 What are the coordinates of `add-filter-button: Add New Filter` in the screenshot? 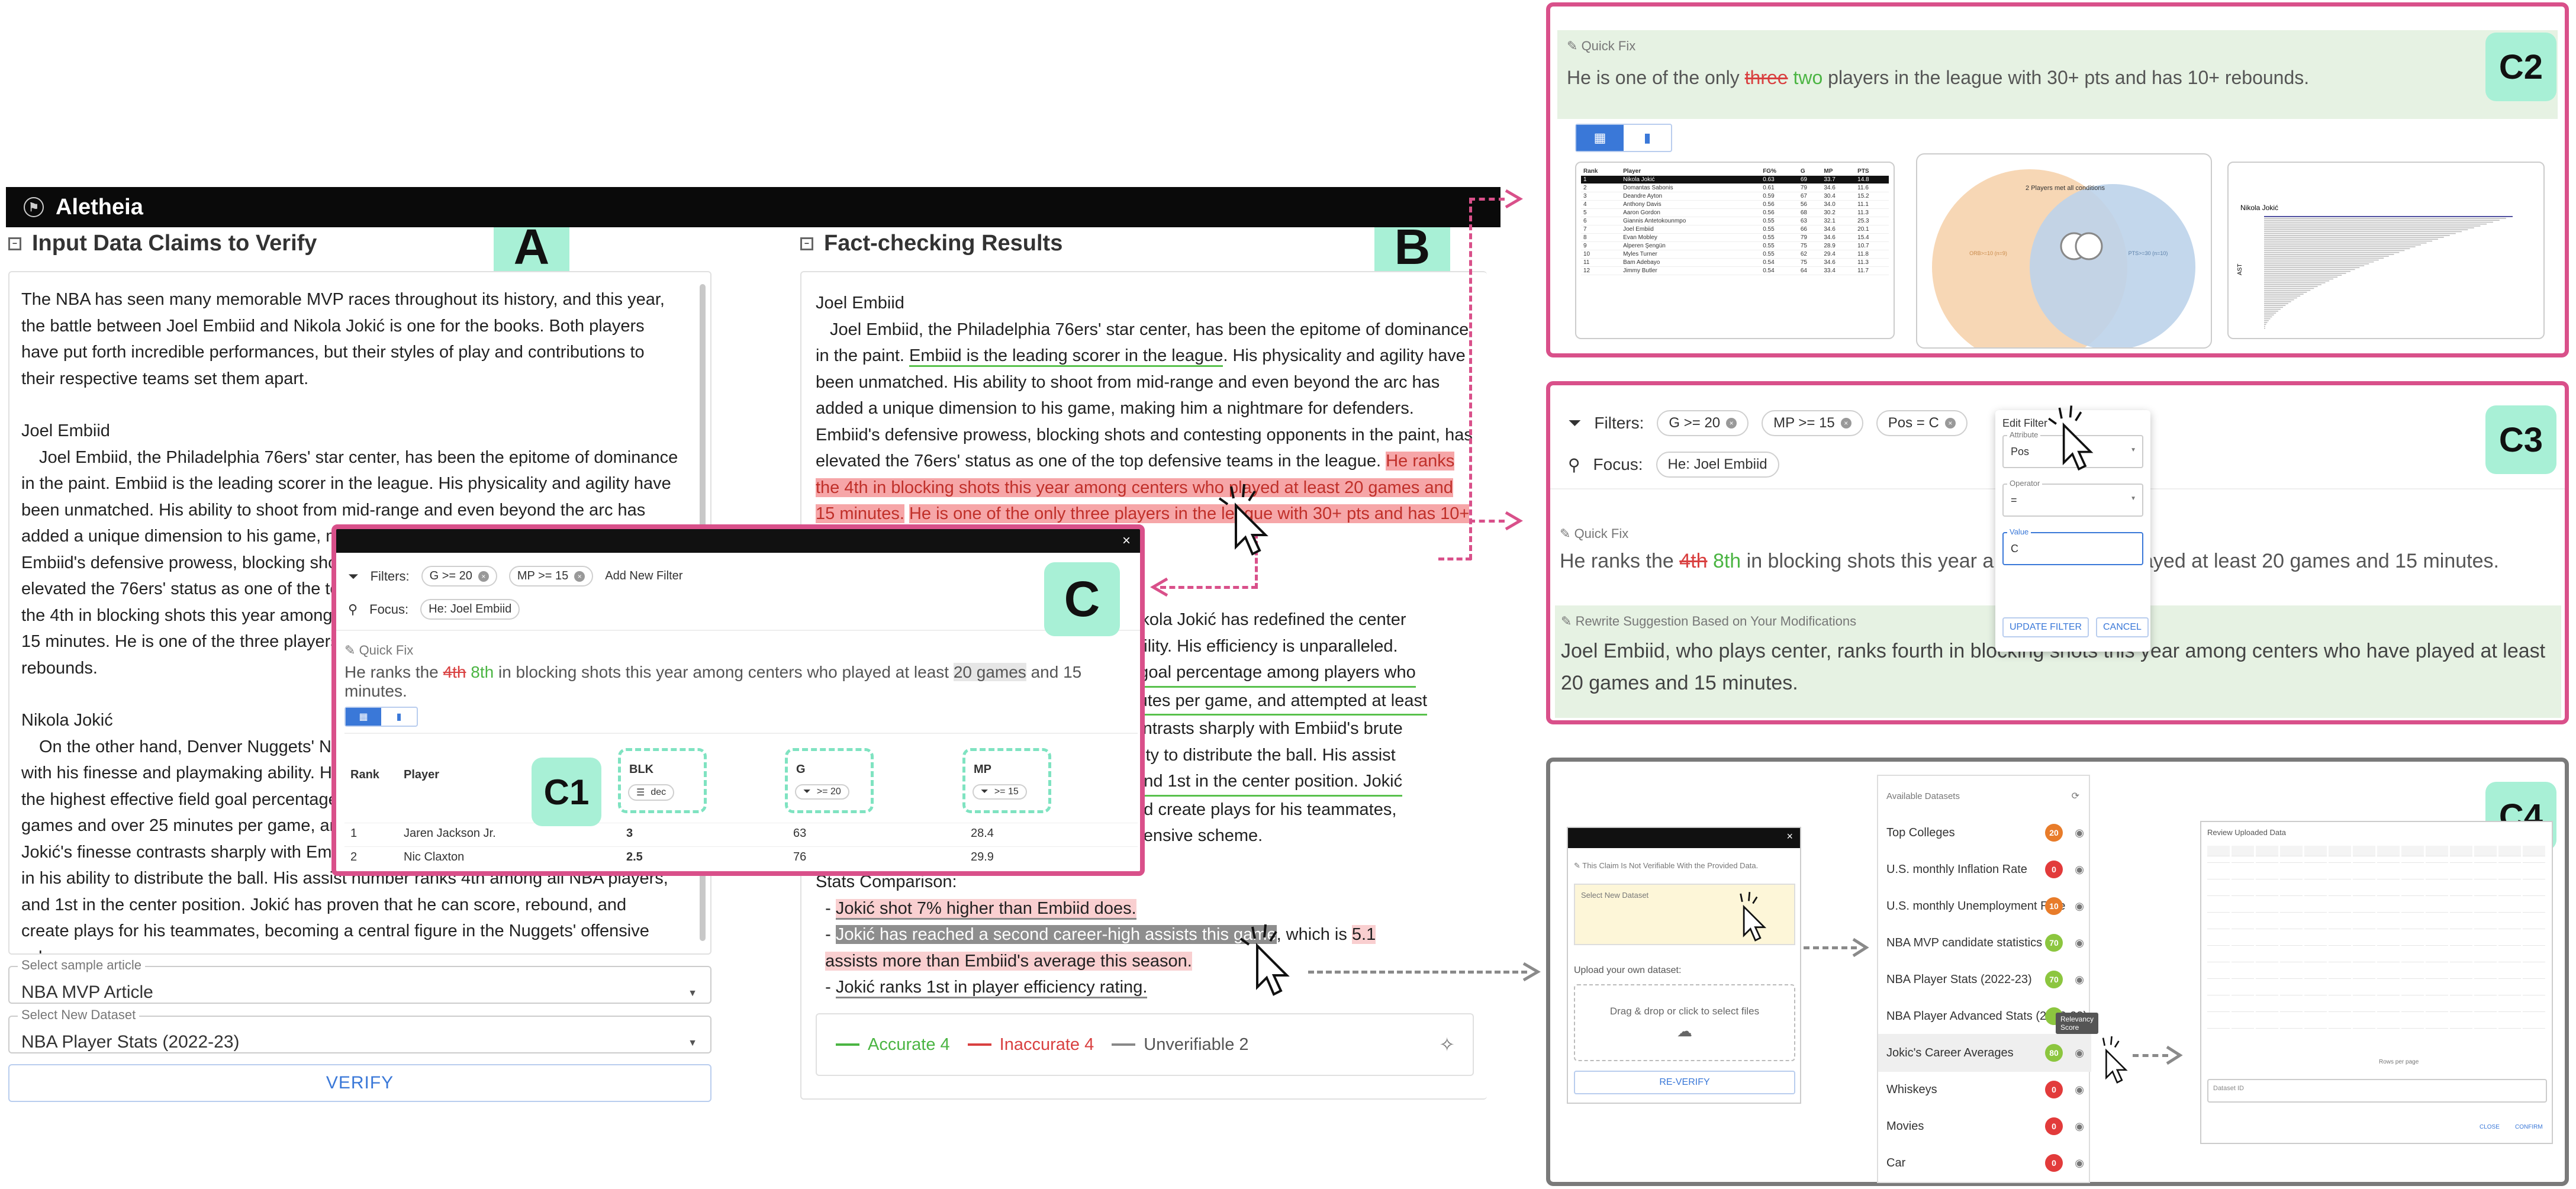 It's located at (644, 576).